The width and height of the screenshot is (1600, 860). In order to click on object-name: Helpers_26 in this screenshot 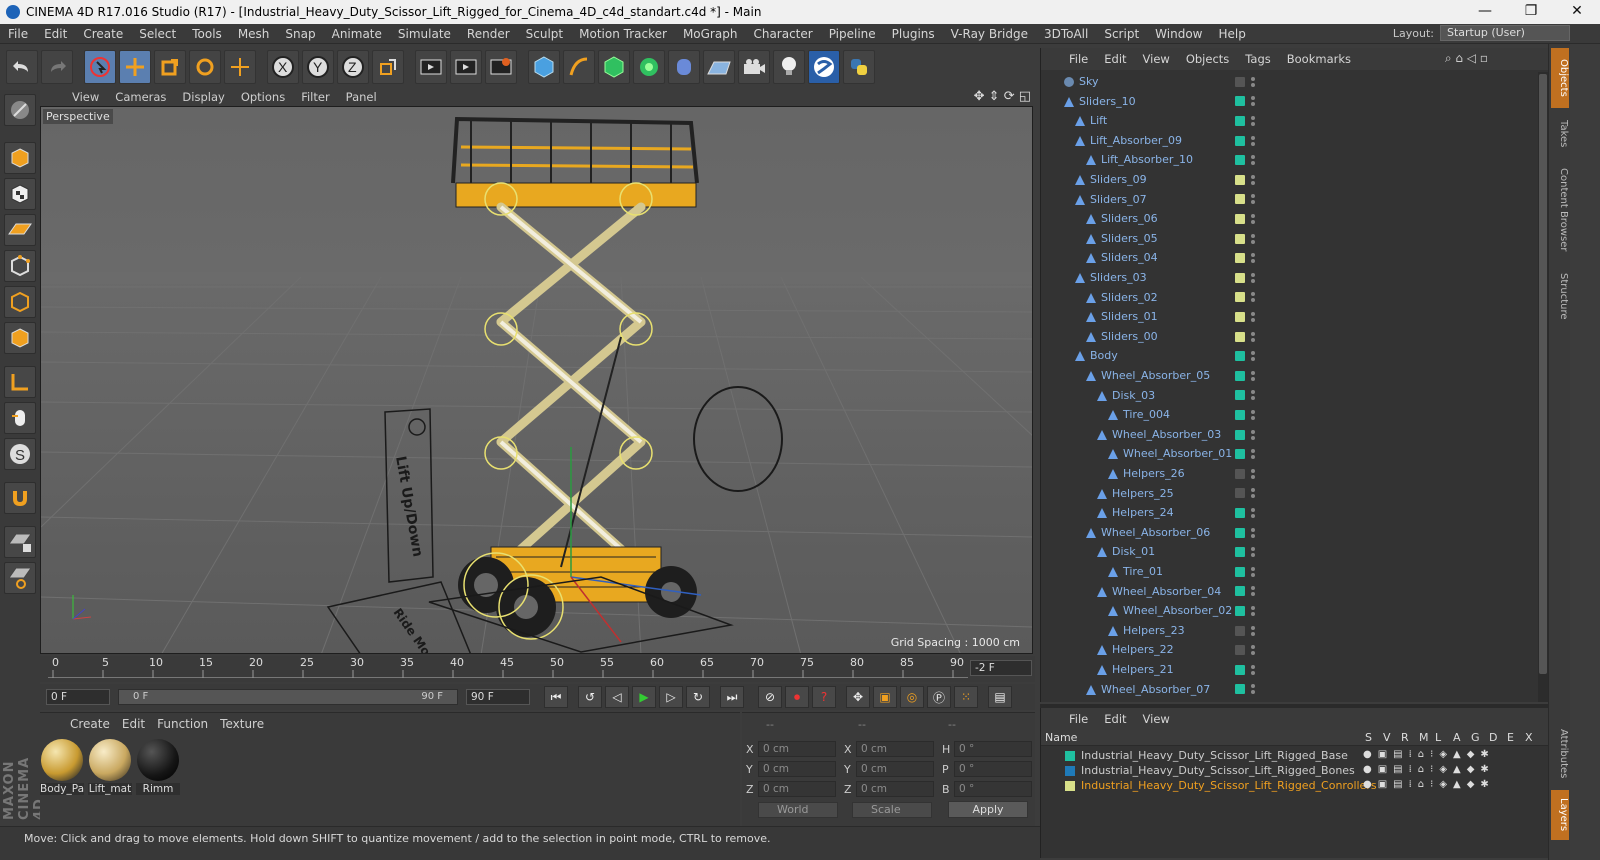, I will do `click(1154, 473)`.